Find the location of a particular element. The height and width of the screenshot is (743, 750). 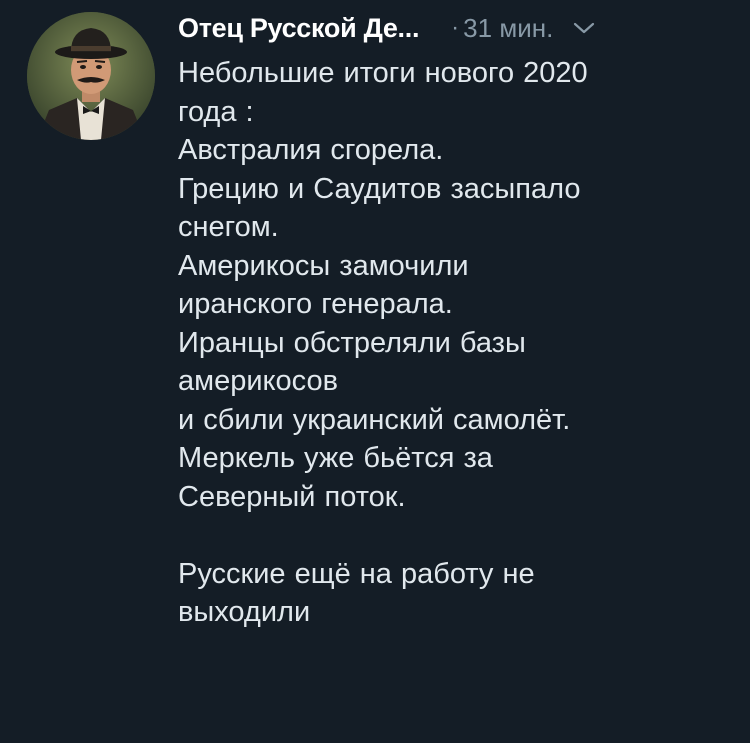

avatar-image is located at coordinates (91, 76).